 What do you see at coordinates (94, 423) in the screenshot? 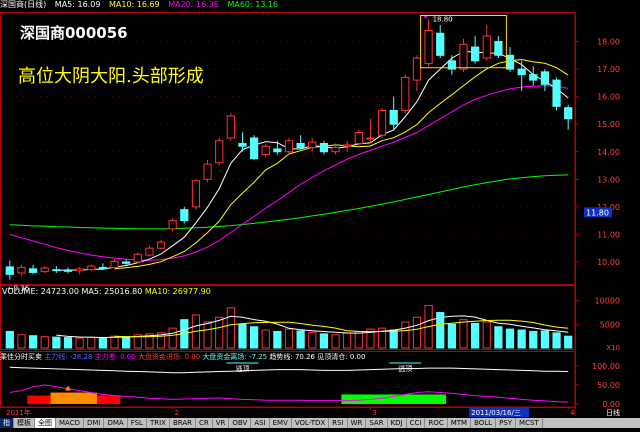
I see `indicator-tab: DMI` at bounding box center [94, 423].